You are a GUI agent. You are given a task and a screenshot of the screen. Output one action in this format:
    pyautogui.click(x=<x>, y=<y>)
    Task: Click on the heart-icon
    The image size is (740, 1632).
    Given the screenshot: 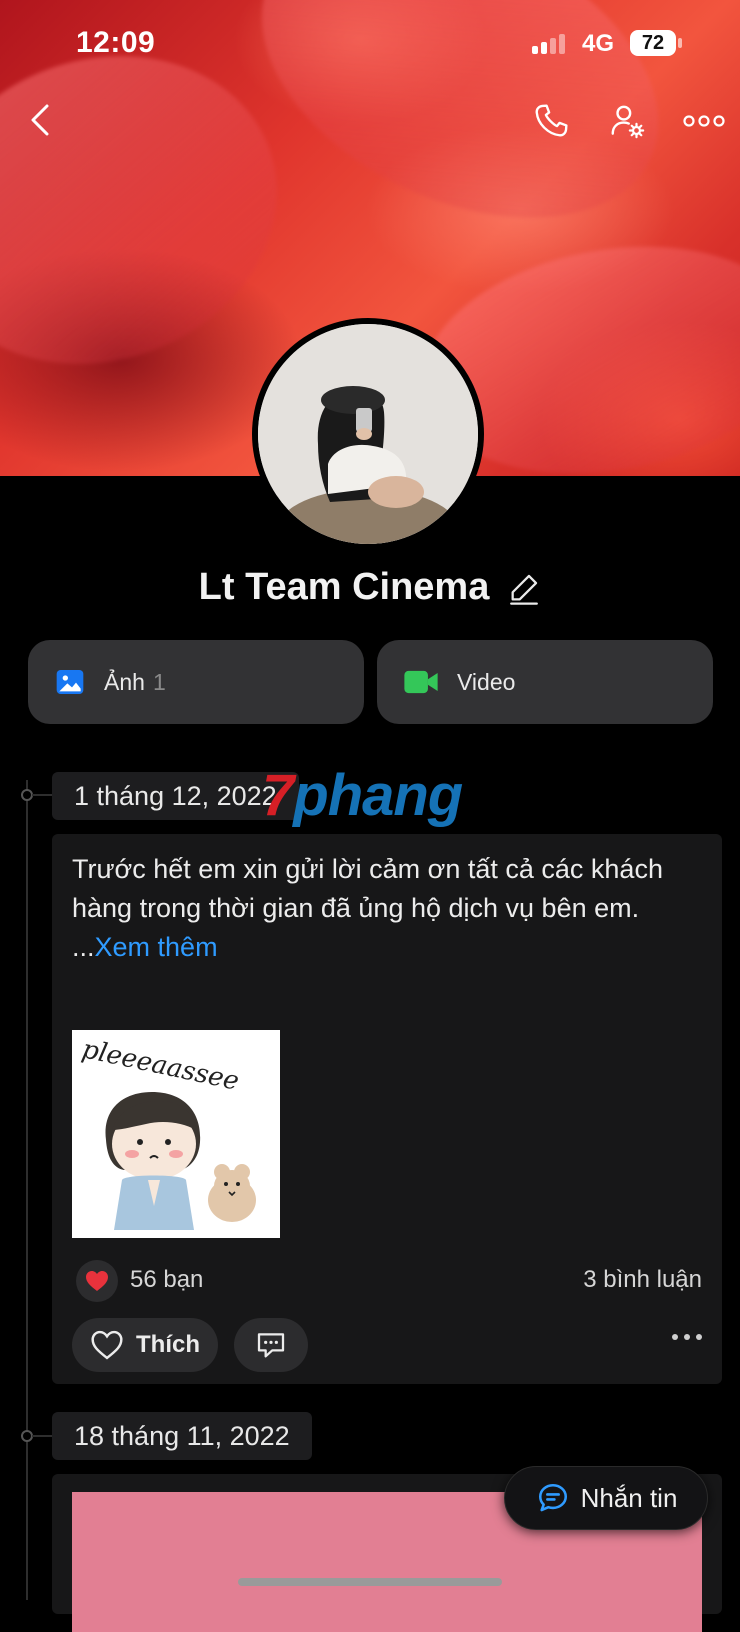 What is the action you would take?
    pyautogui.click(x=97, y=1281)
    